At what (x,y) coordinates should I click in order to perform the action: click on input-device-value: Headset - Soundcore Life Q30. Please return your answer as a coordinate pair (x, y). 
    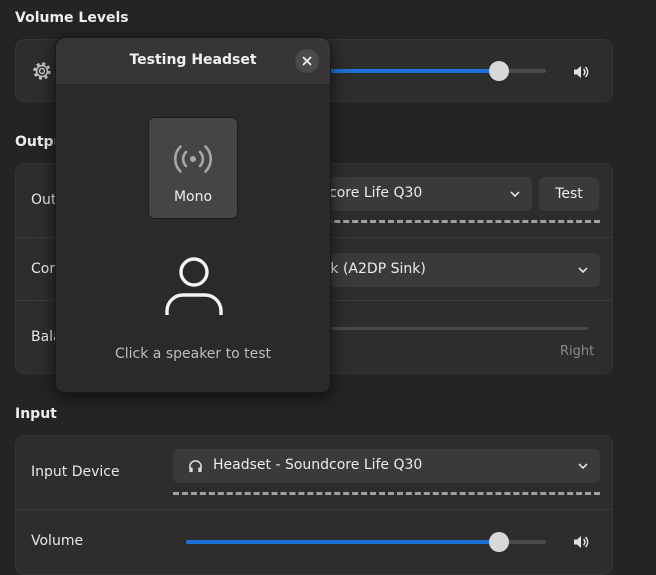
    Looking at the image, I should click on (318, 465).